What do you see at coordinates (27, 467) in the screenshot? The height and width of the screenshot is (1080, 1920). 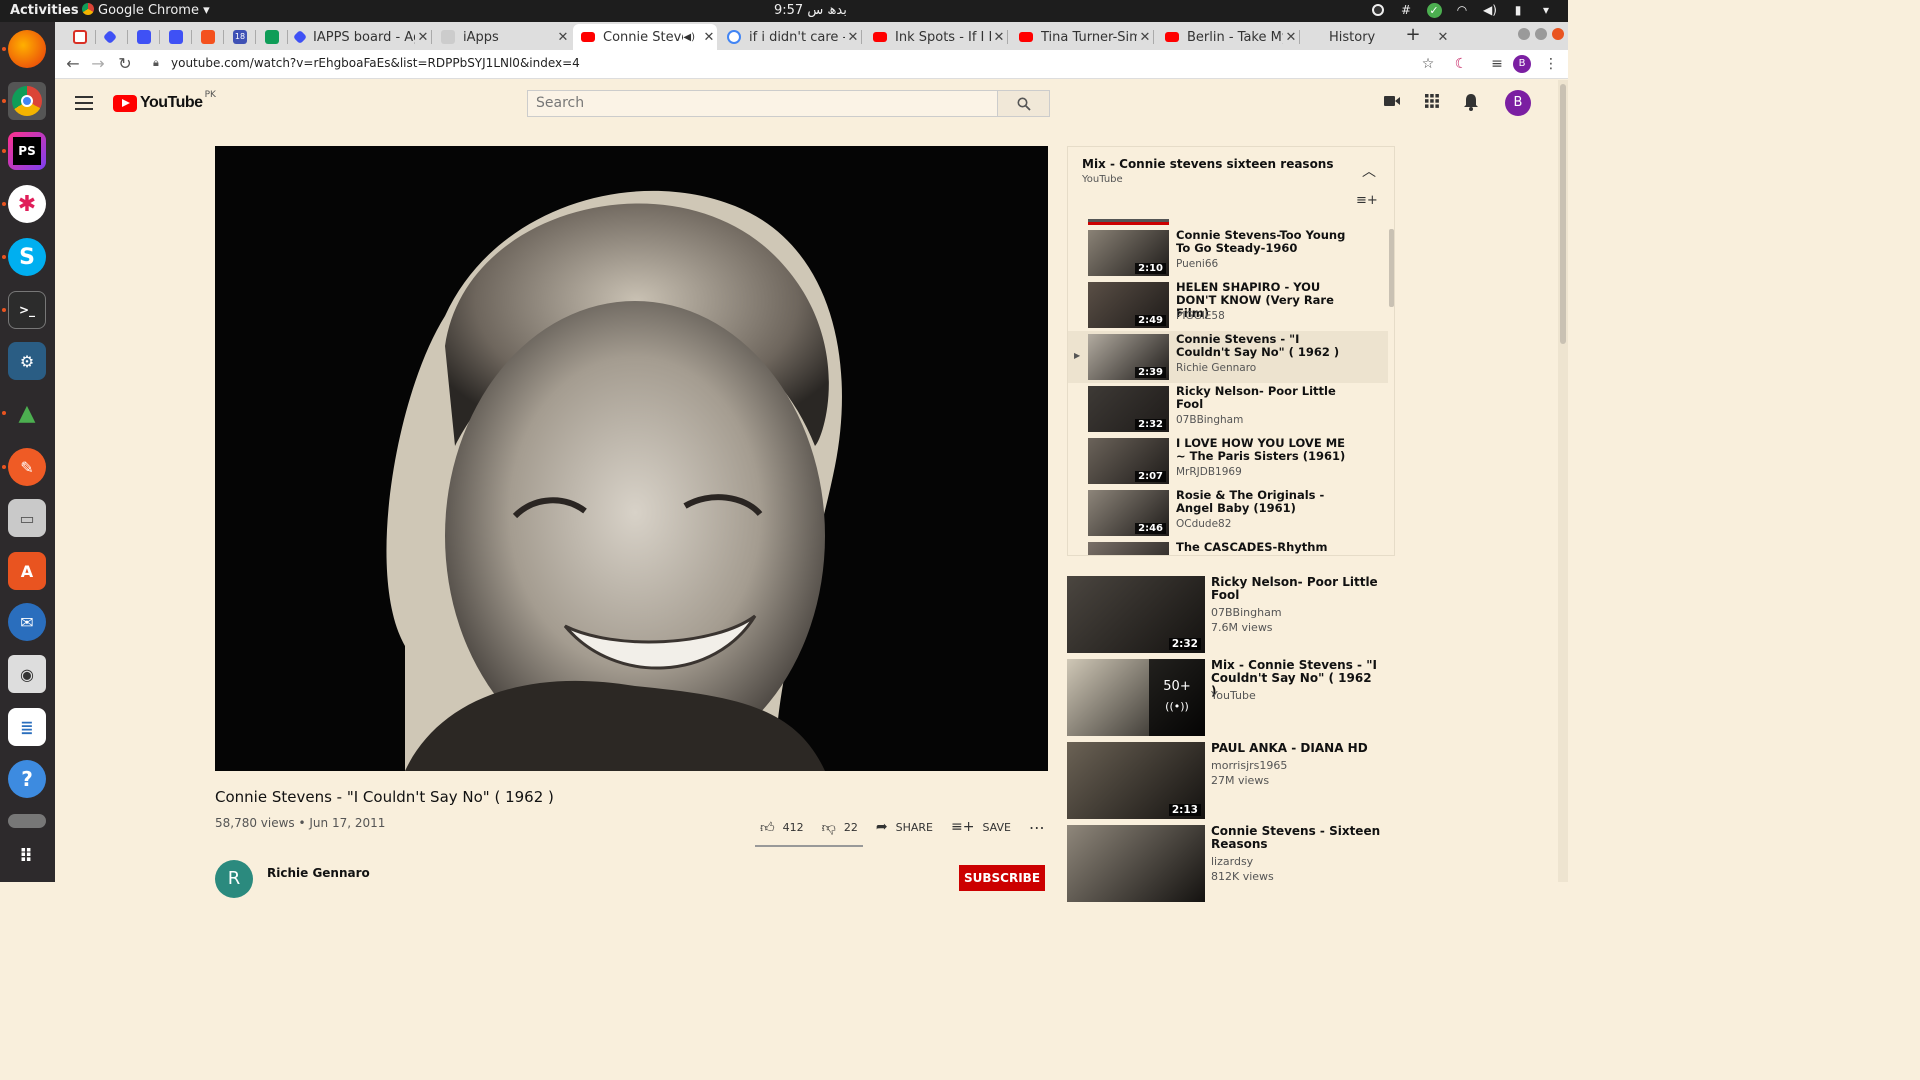 I see `postman-icon: ✎` at bounding box center [27, 467].